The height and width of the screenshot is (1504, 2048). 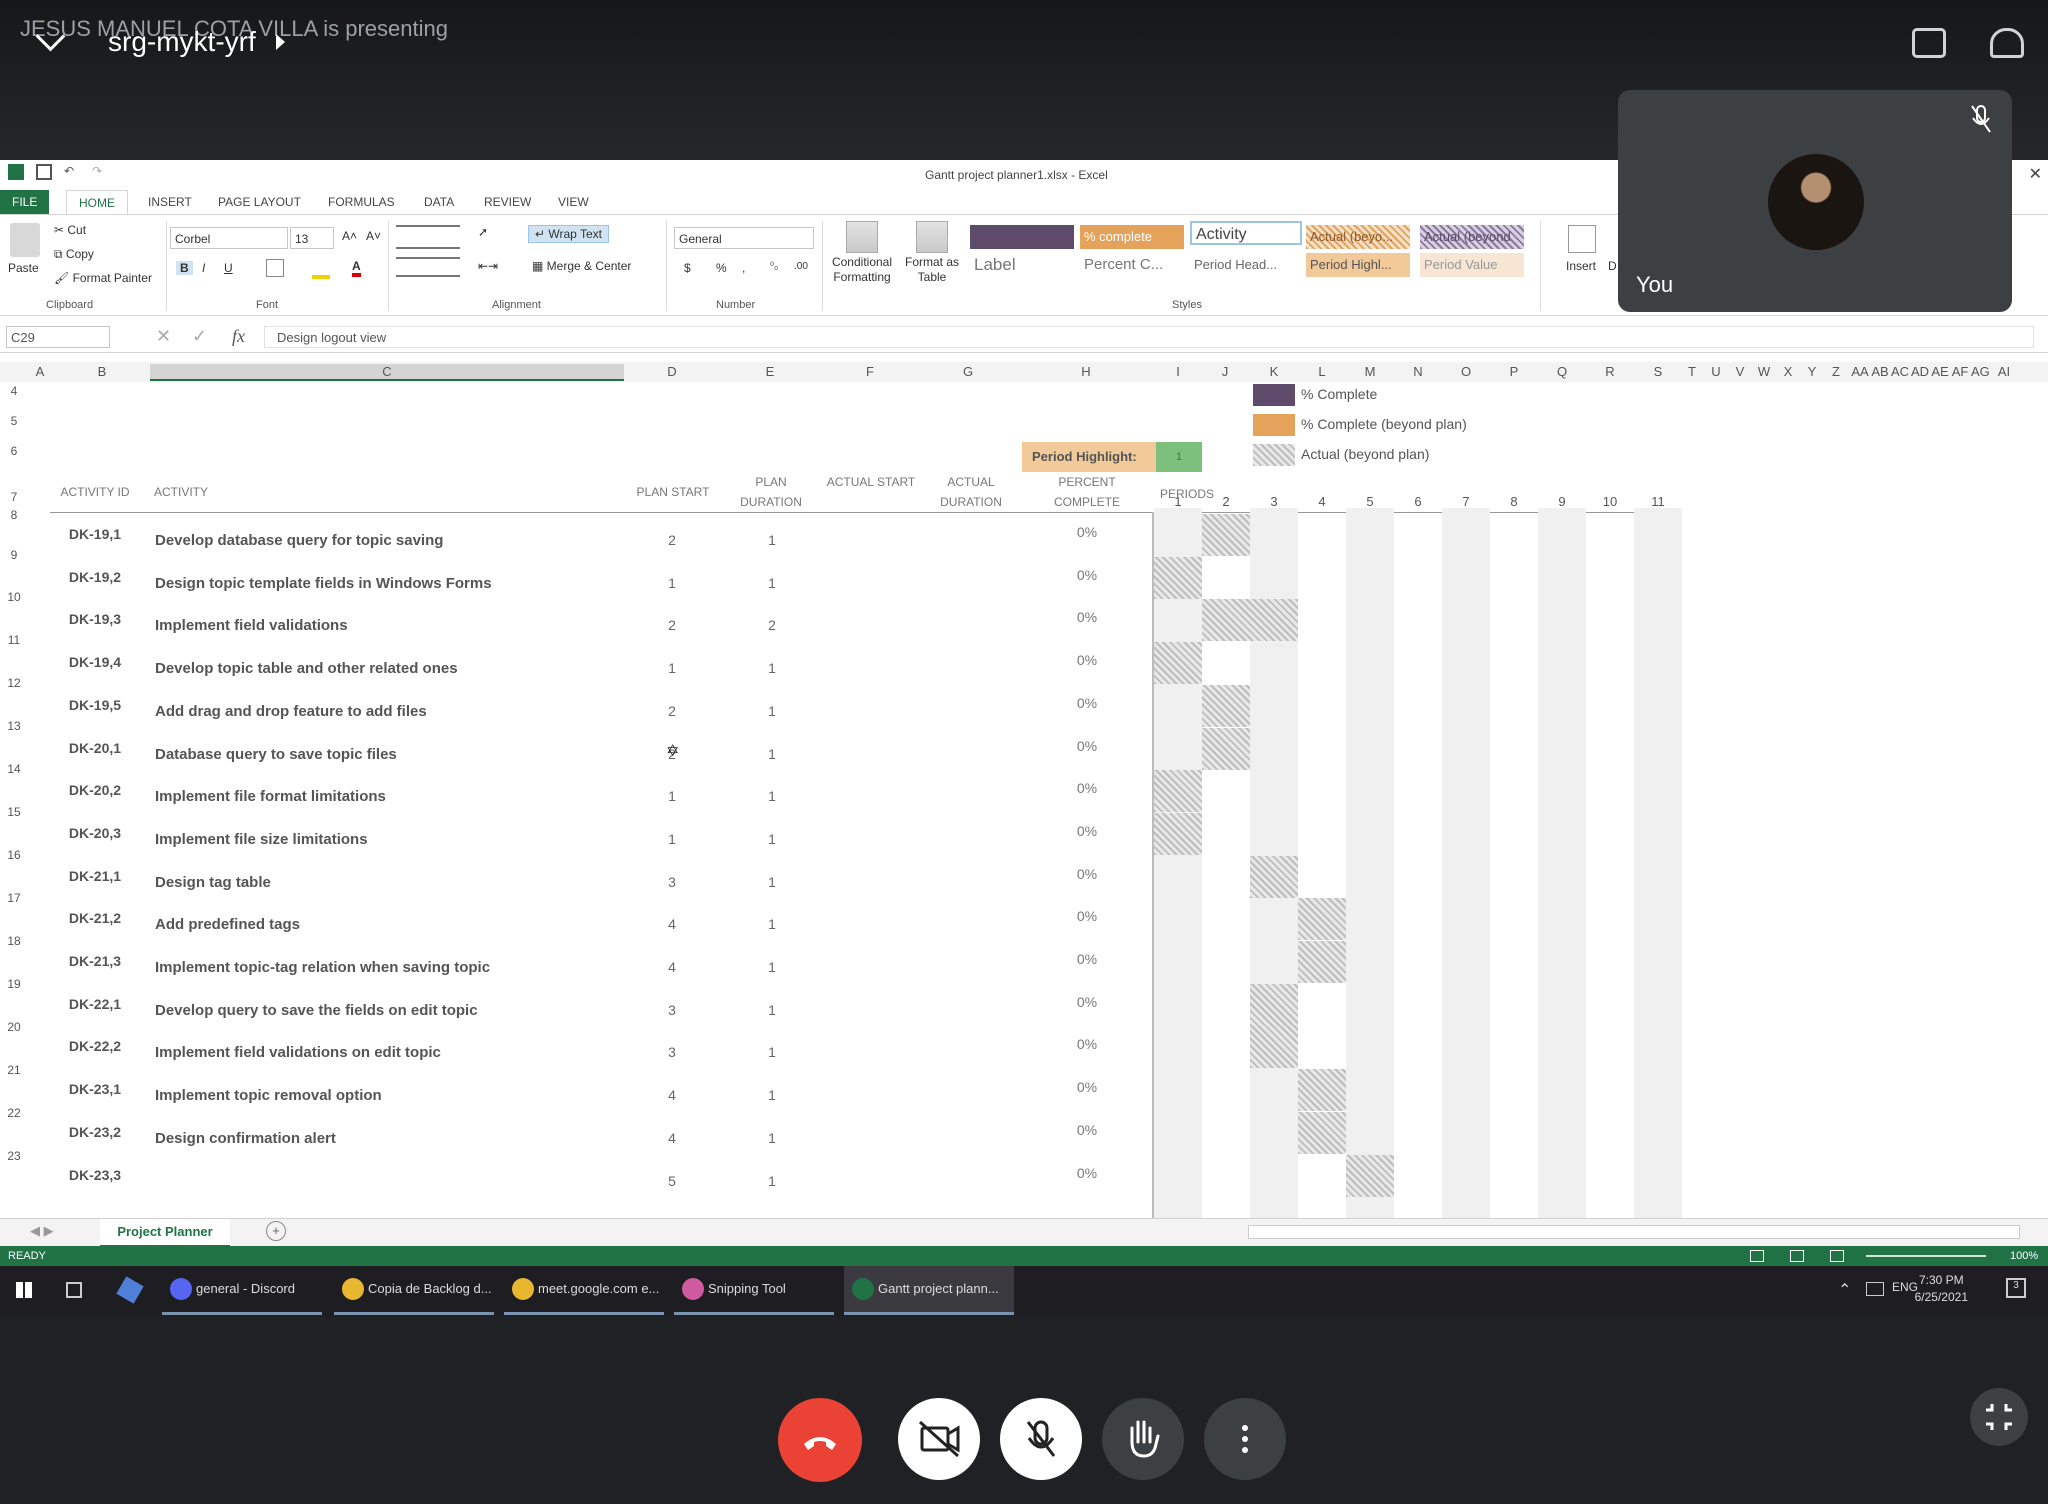 I want to click on network-icon, so click(x=1875, y=1289).